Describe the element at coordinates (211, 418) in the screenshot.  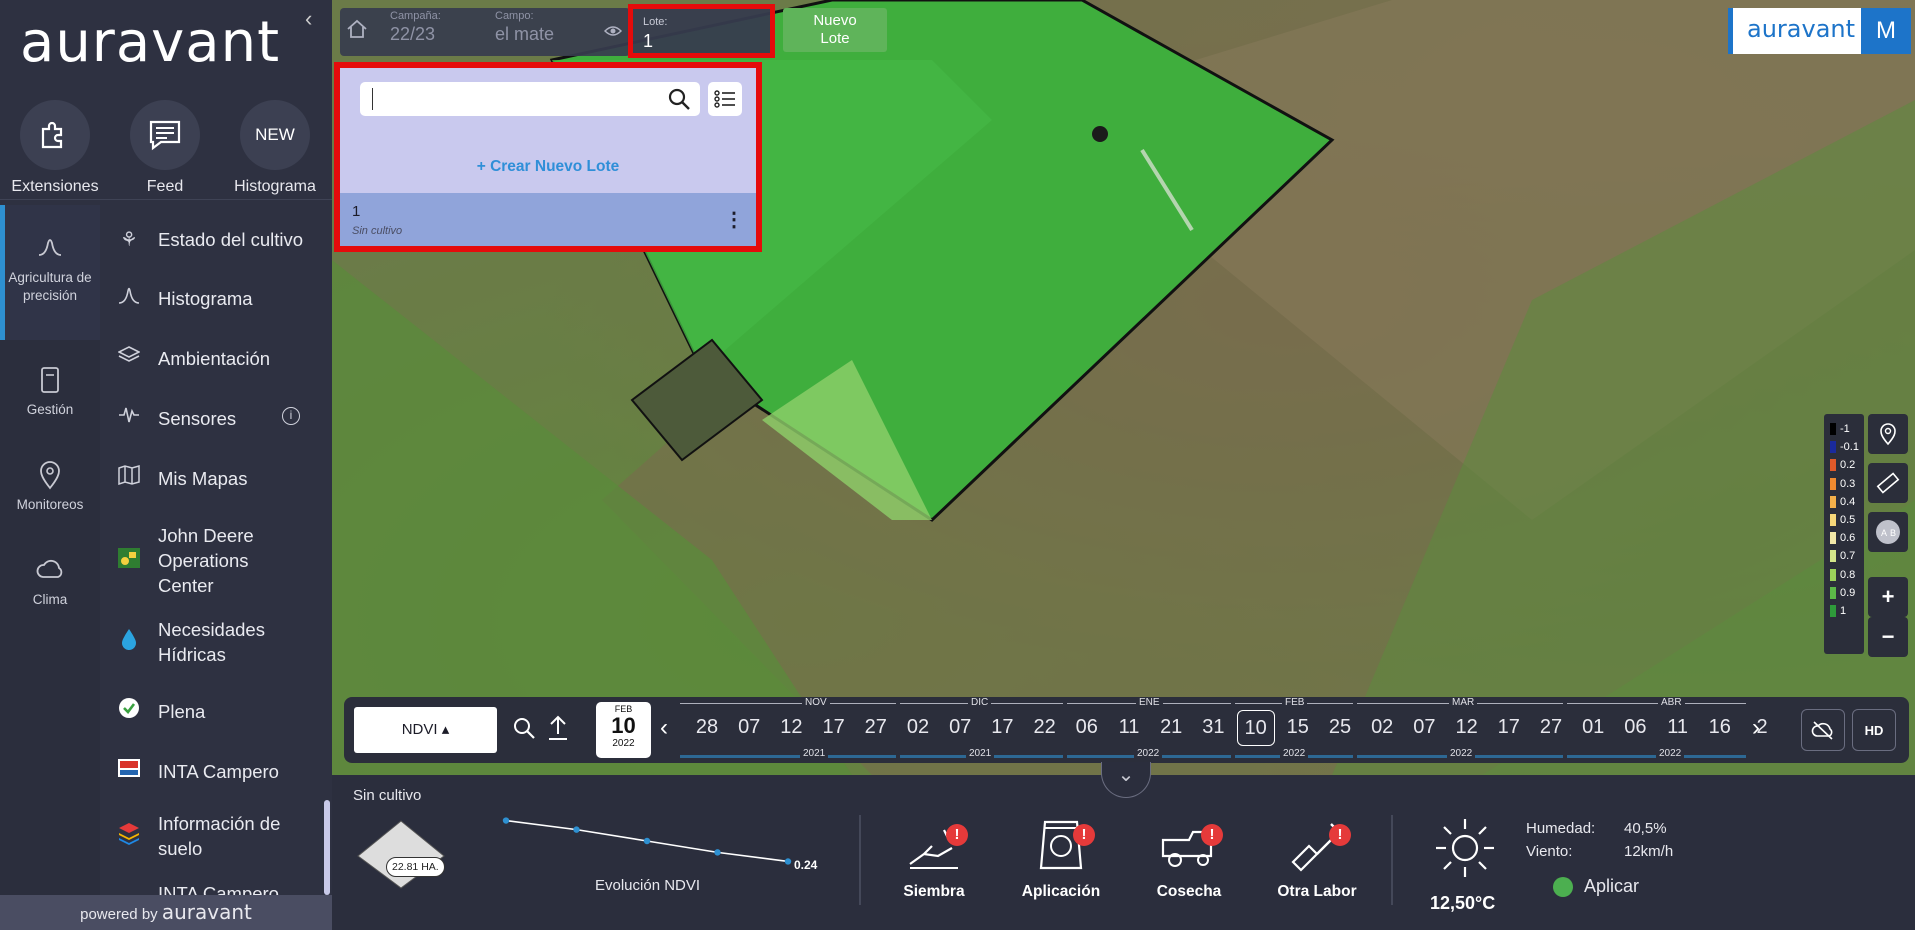
I see `menu-sensores: Sensores i` at that location.